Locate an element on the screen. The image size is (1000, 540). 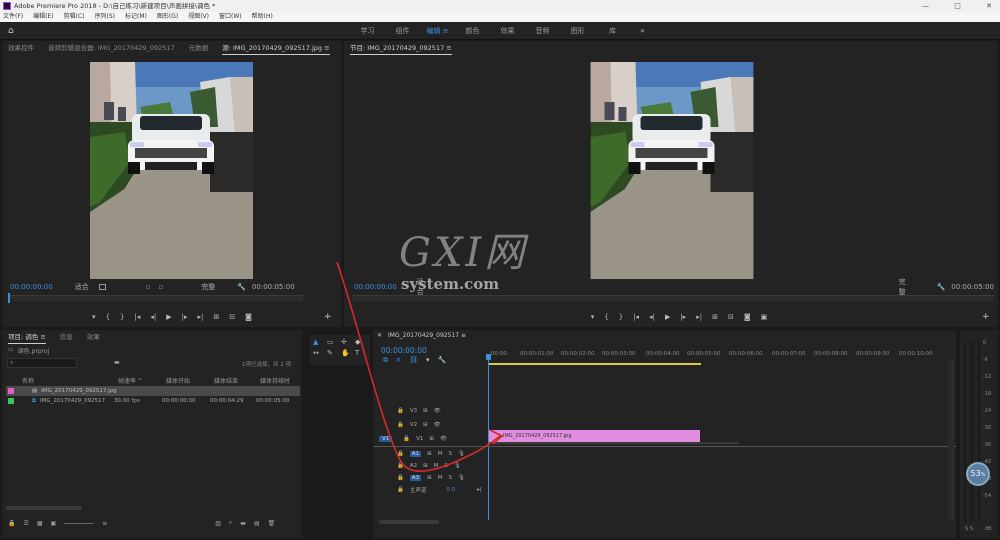
overwrite-icon: ⊟ is located at coordinates (232, 317).